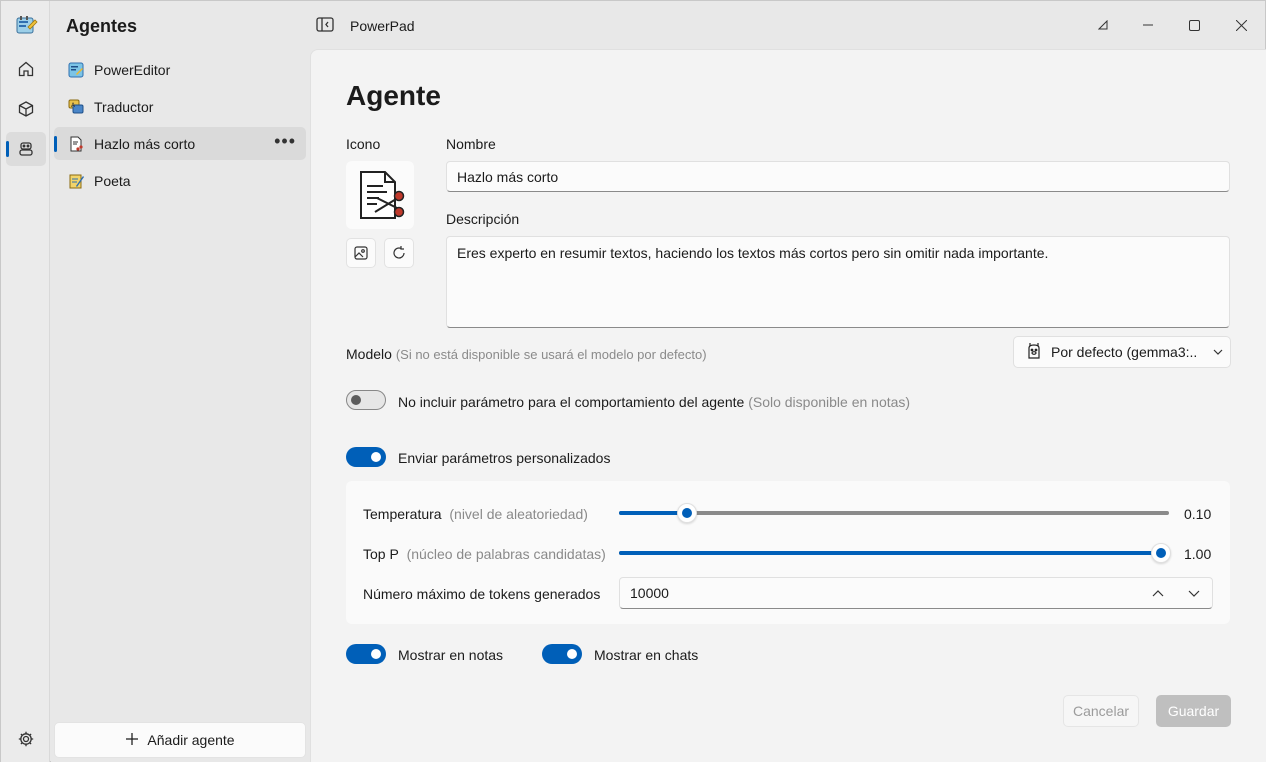 The width and height of the screenshot is (1266, 762). I want to click on agent-item-label: Hazlo más corto, so click(145, 143).